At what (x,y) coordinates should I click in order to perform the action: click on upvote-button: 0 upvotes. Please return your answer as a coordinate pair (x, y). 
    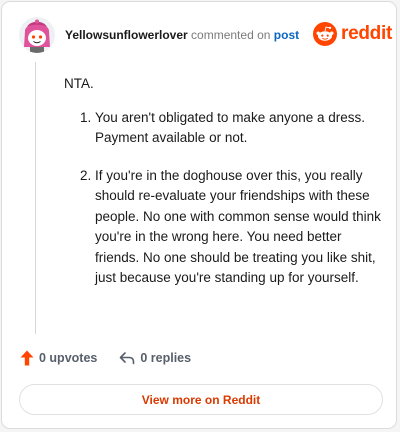
    Looking at the image, I should click on (58, 358).